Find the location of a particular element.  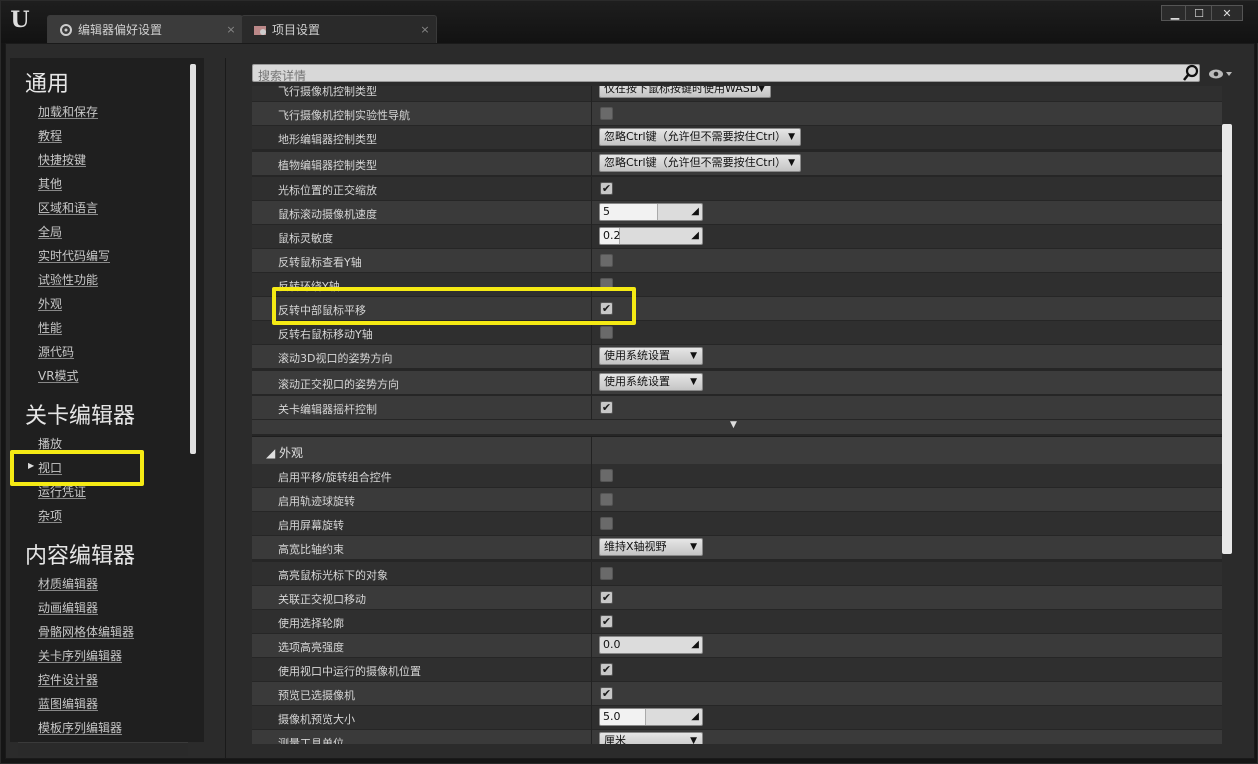

setting-label: 高亮鼠标光标下的对象 is located at coordinates (333, 575).